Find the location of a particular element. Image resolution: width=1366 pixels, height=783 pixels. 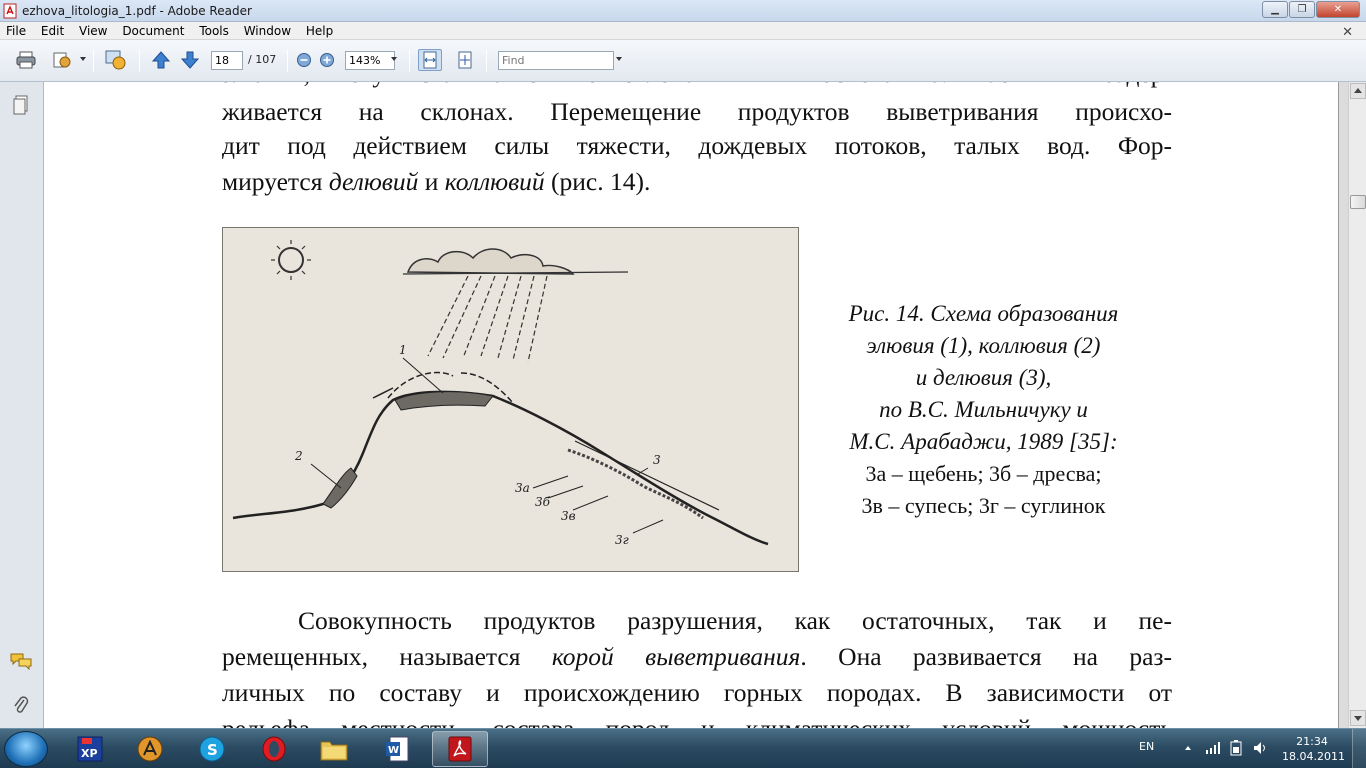

taskbar-app-word-icon: W is located at coordinates (398, 749).